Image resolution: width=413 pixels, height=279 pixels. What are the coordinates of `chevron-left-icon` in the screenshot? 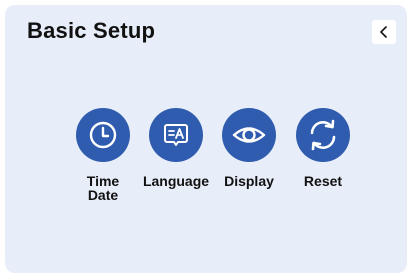 It's located at (383, 32).